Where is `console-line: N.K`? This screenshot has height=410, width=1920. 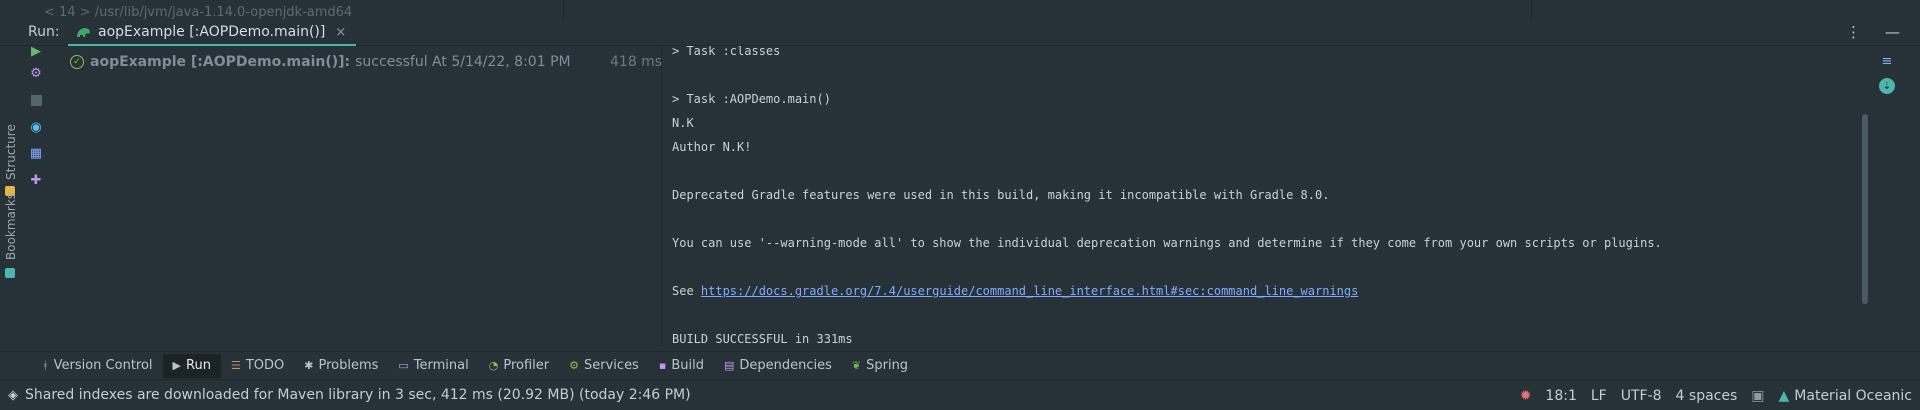
console-line: N.K is located at coordinates (683, 123).